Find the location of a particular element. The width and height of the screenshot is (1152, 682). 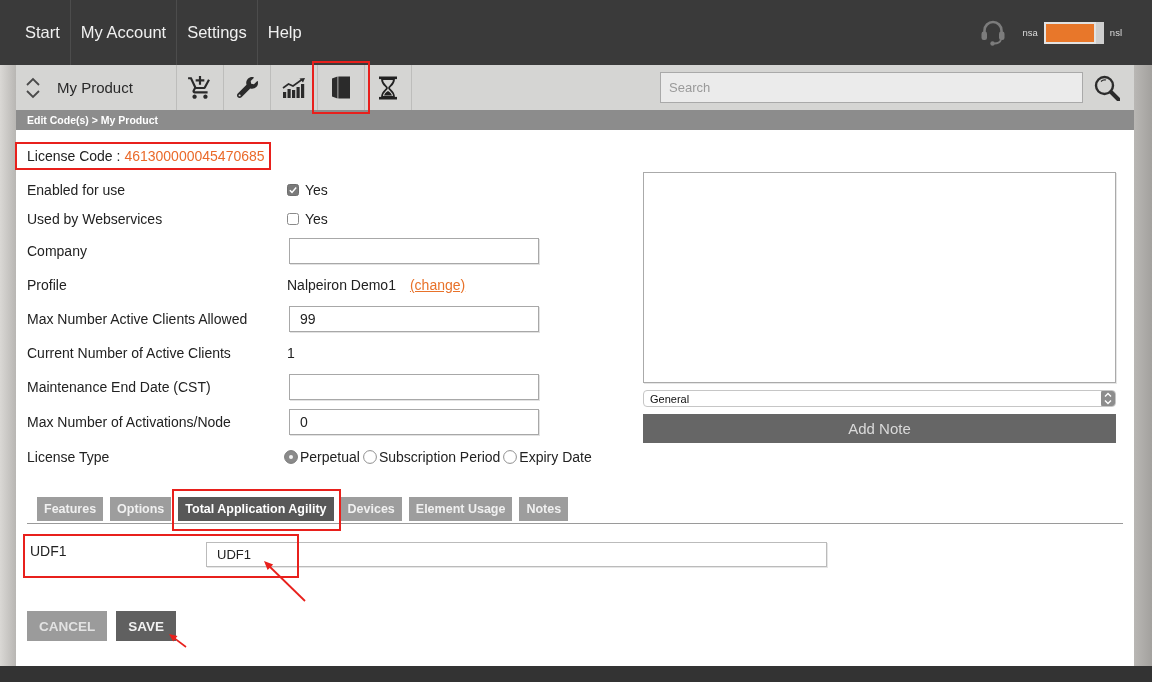

nav-link: Help is located at coordinates (284, 32).